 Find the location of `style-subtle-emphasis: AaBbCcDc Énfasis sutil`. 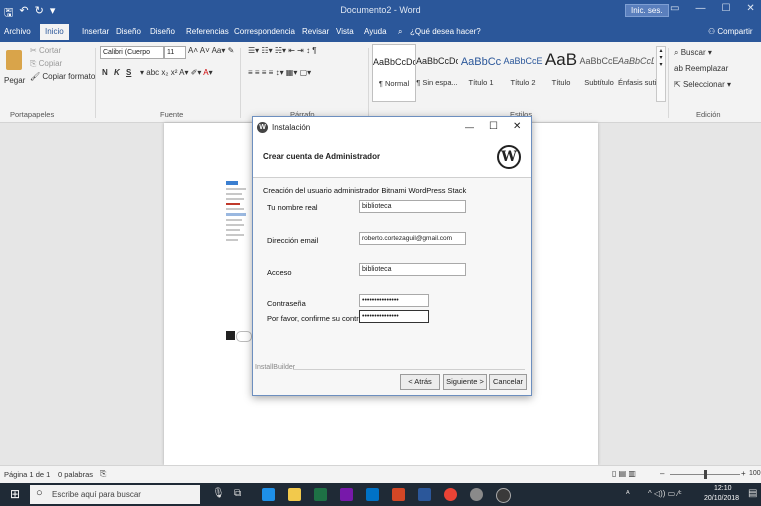

style-subtle-emphasis: AaBbCcDc Énfasis sutil is located at coordinates (638, 72).